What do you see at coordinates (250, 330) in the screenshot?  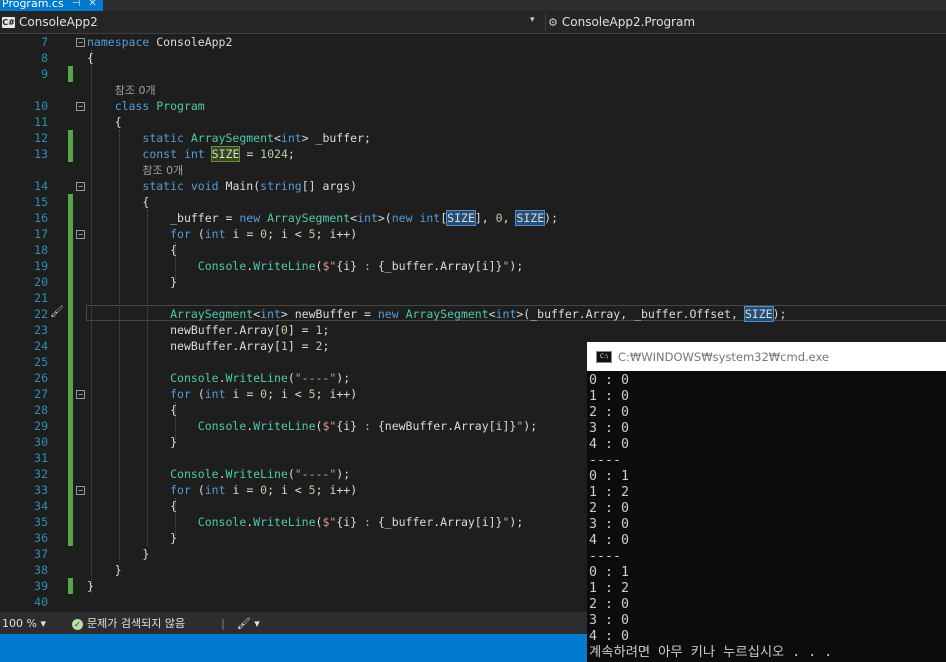 I see `code-text: newBuffer.Array[0] = 1;` at bounding box center [250, 330].